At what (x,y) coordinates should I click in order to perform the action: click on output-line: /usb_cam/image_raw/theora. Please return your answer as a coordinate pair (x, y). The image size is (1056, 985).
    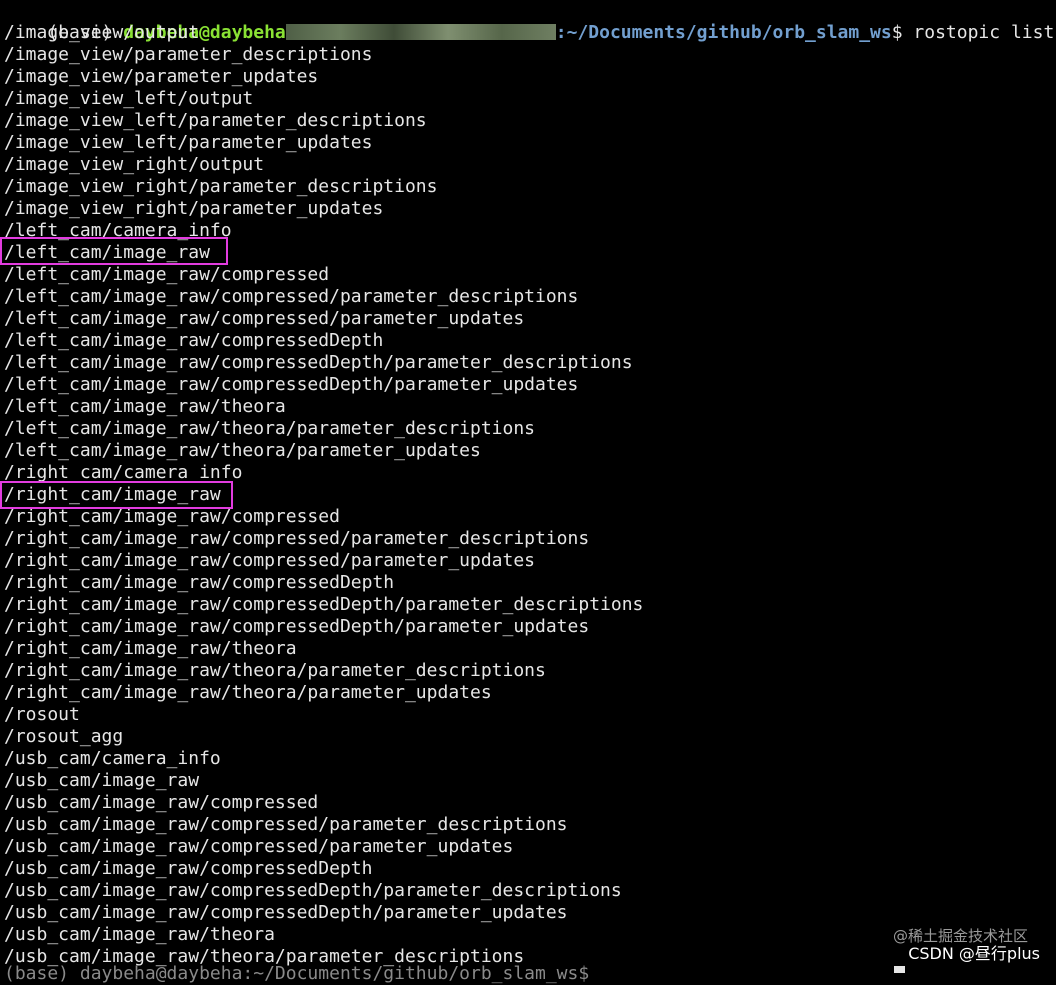
    Looking at the image, I should click on (139, 934).